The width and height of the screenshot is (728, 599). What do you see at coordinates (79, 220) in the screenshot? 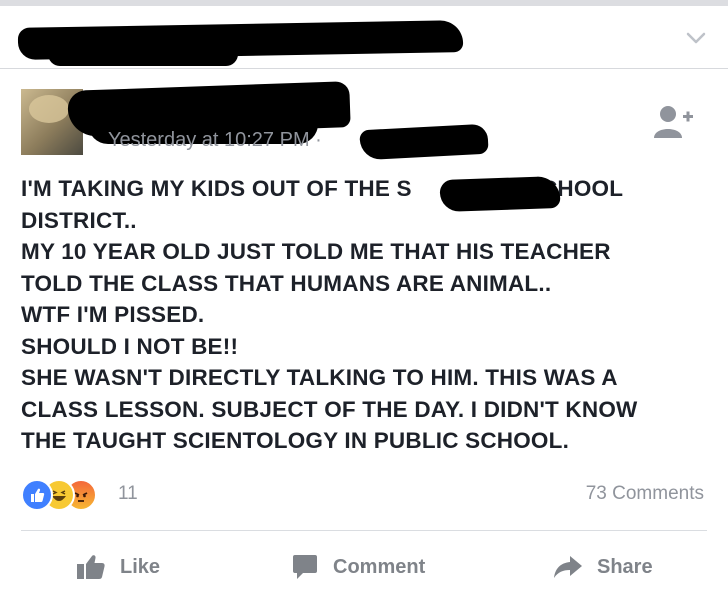
I see `post-line: DISTRICT..` at bounding box center [79, 220].